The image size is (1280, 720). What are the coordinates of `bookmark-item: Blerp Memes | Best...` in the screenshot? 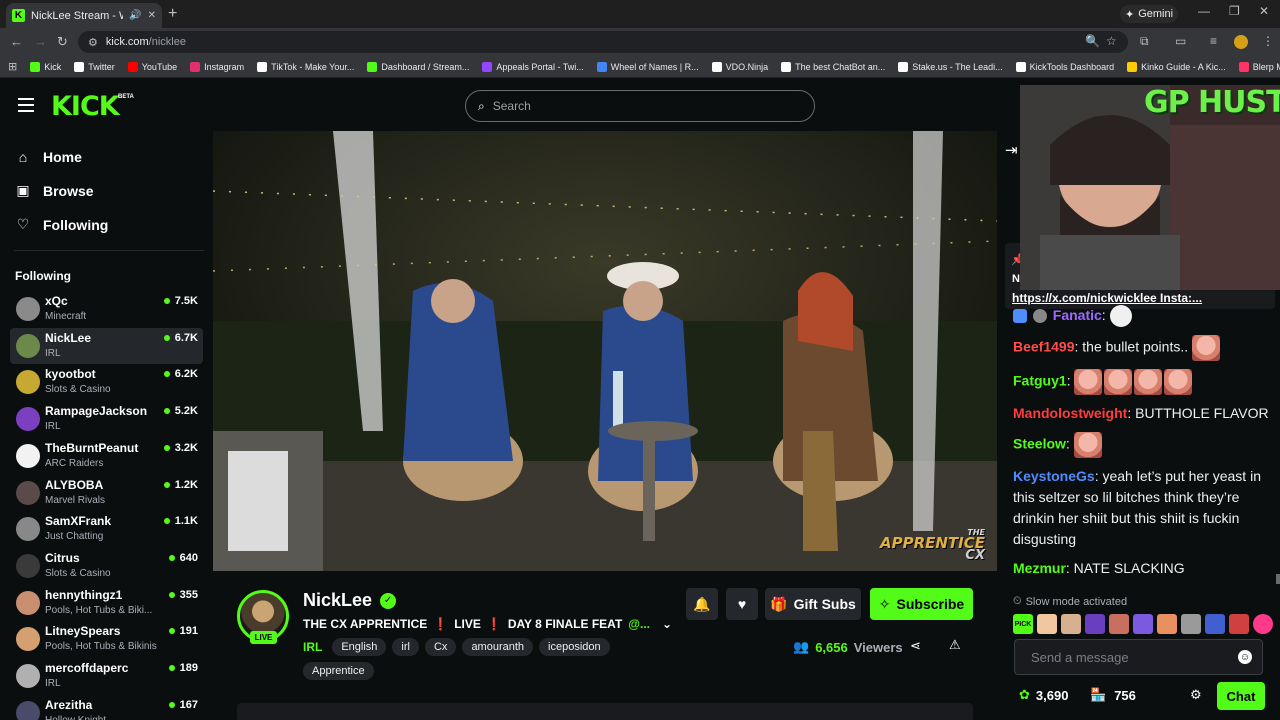 It's located at (1259, 66).